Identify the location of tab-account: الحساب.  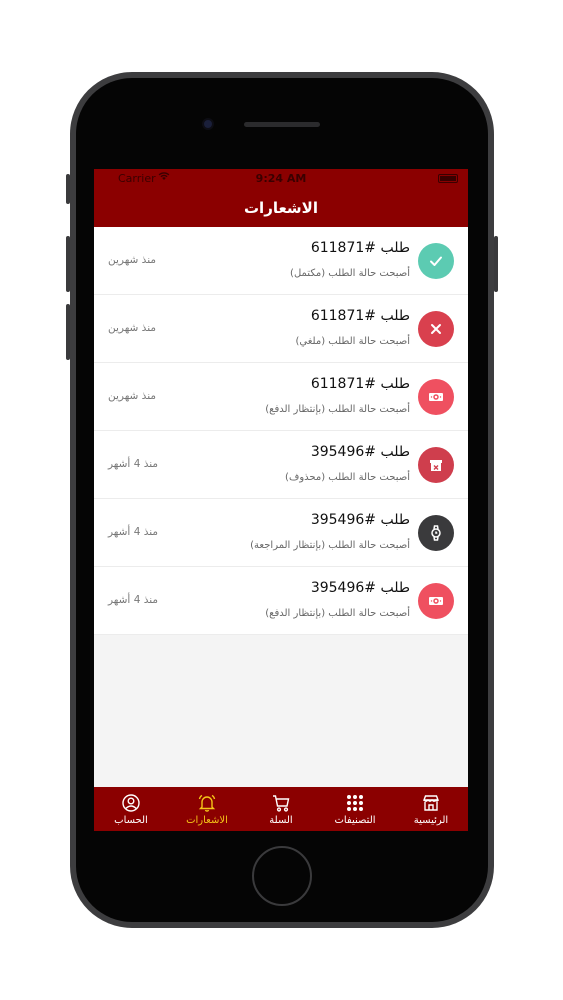
(131, 809).